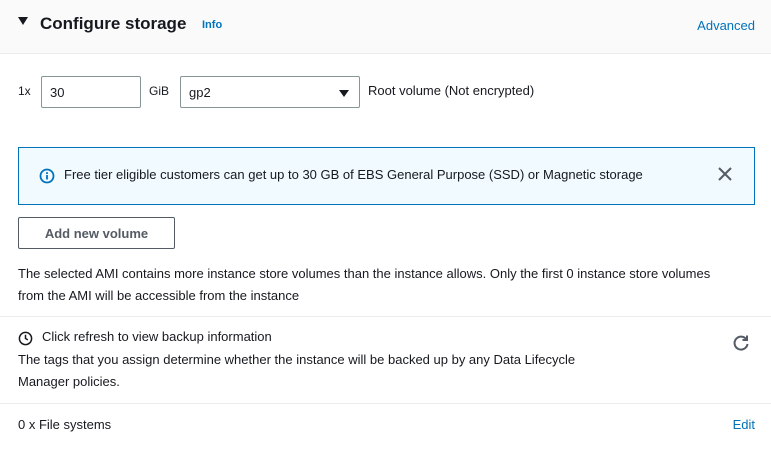 This screenshot has width=771, height=450. What do you see at coordinates (200, 92) in the screenshot?
I see `volume-type-value: gp2` at bounding box center [200, 92].